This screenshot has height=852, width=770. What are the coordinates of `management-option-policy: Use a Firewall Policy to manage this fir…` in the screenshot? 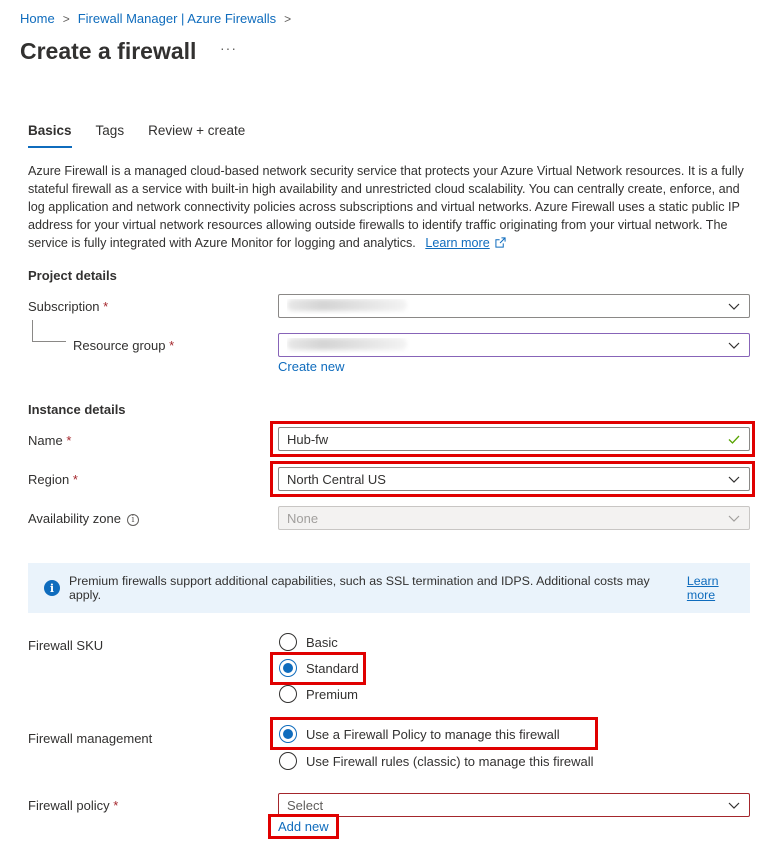 It's located at (419, 734).